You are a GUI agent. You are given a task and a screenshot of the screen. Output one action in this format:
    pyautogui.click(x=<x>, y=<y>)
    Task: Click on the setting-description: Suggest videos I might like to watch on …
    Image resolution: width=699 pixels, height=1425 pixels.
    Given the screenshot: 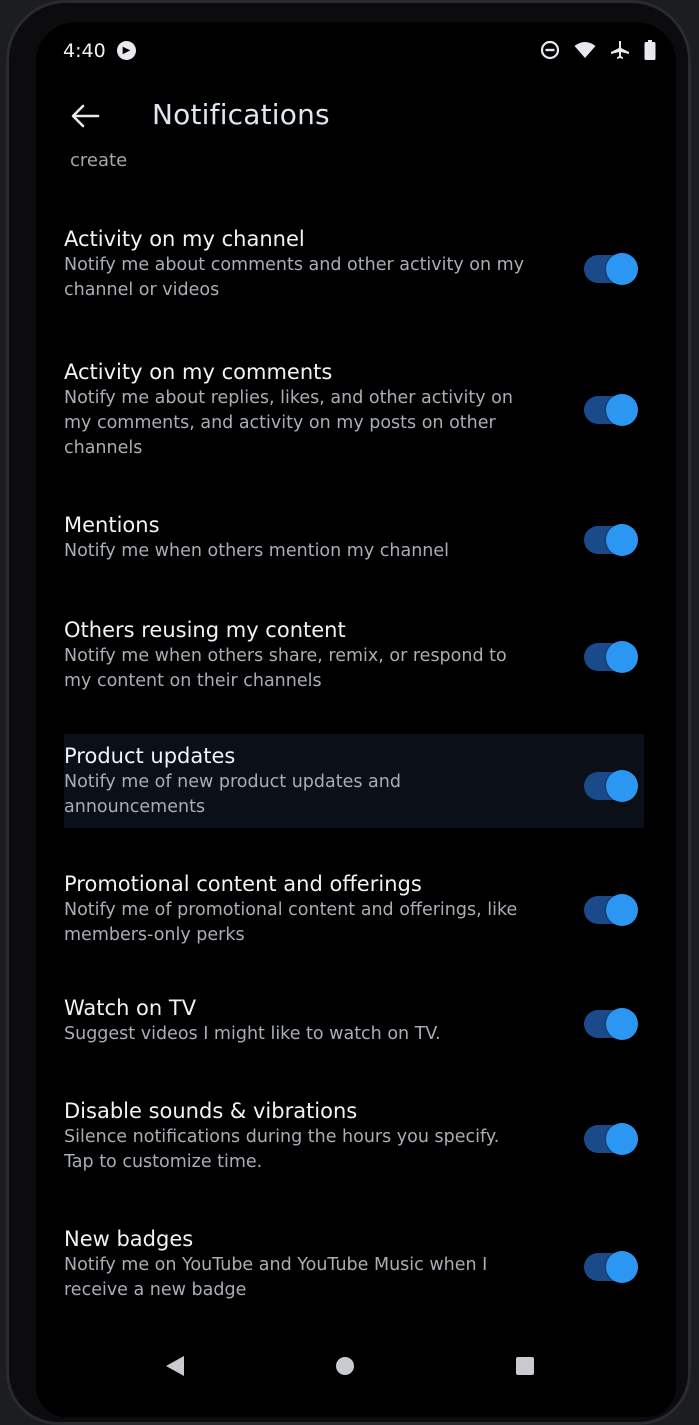 What is the action you would take?
    pyautogui.click(x=252, y=1034)
    